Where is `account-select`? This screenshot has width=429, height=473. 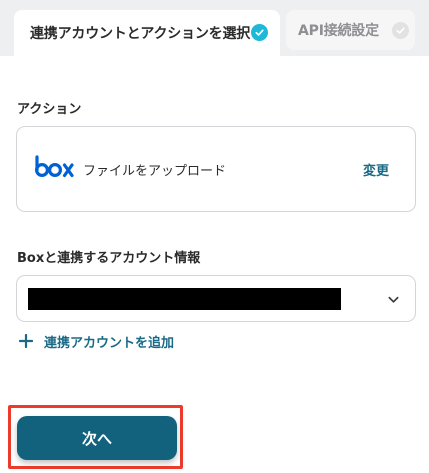 account-select is located at coordinates (216, 298).